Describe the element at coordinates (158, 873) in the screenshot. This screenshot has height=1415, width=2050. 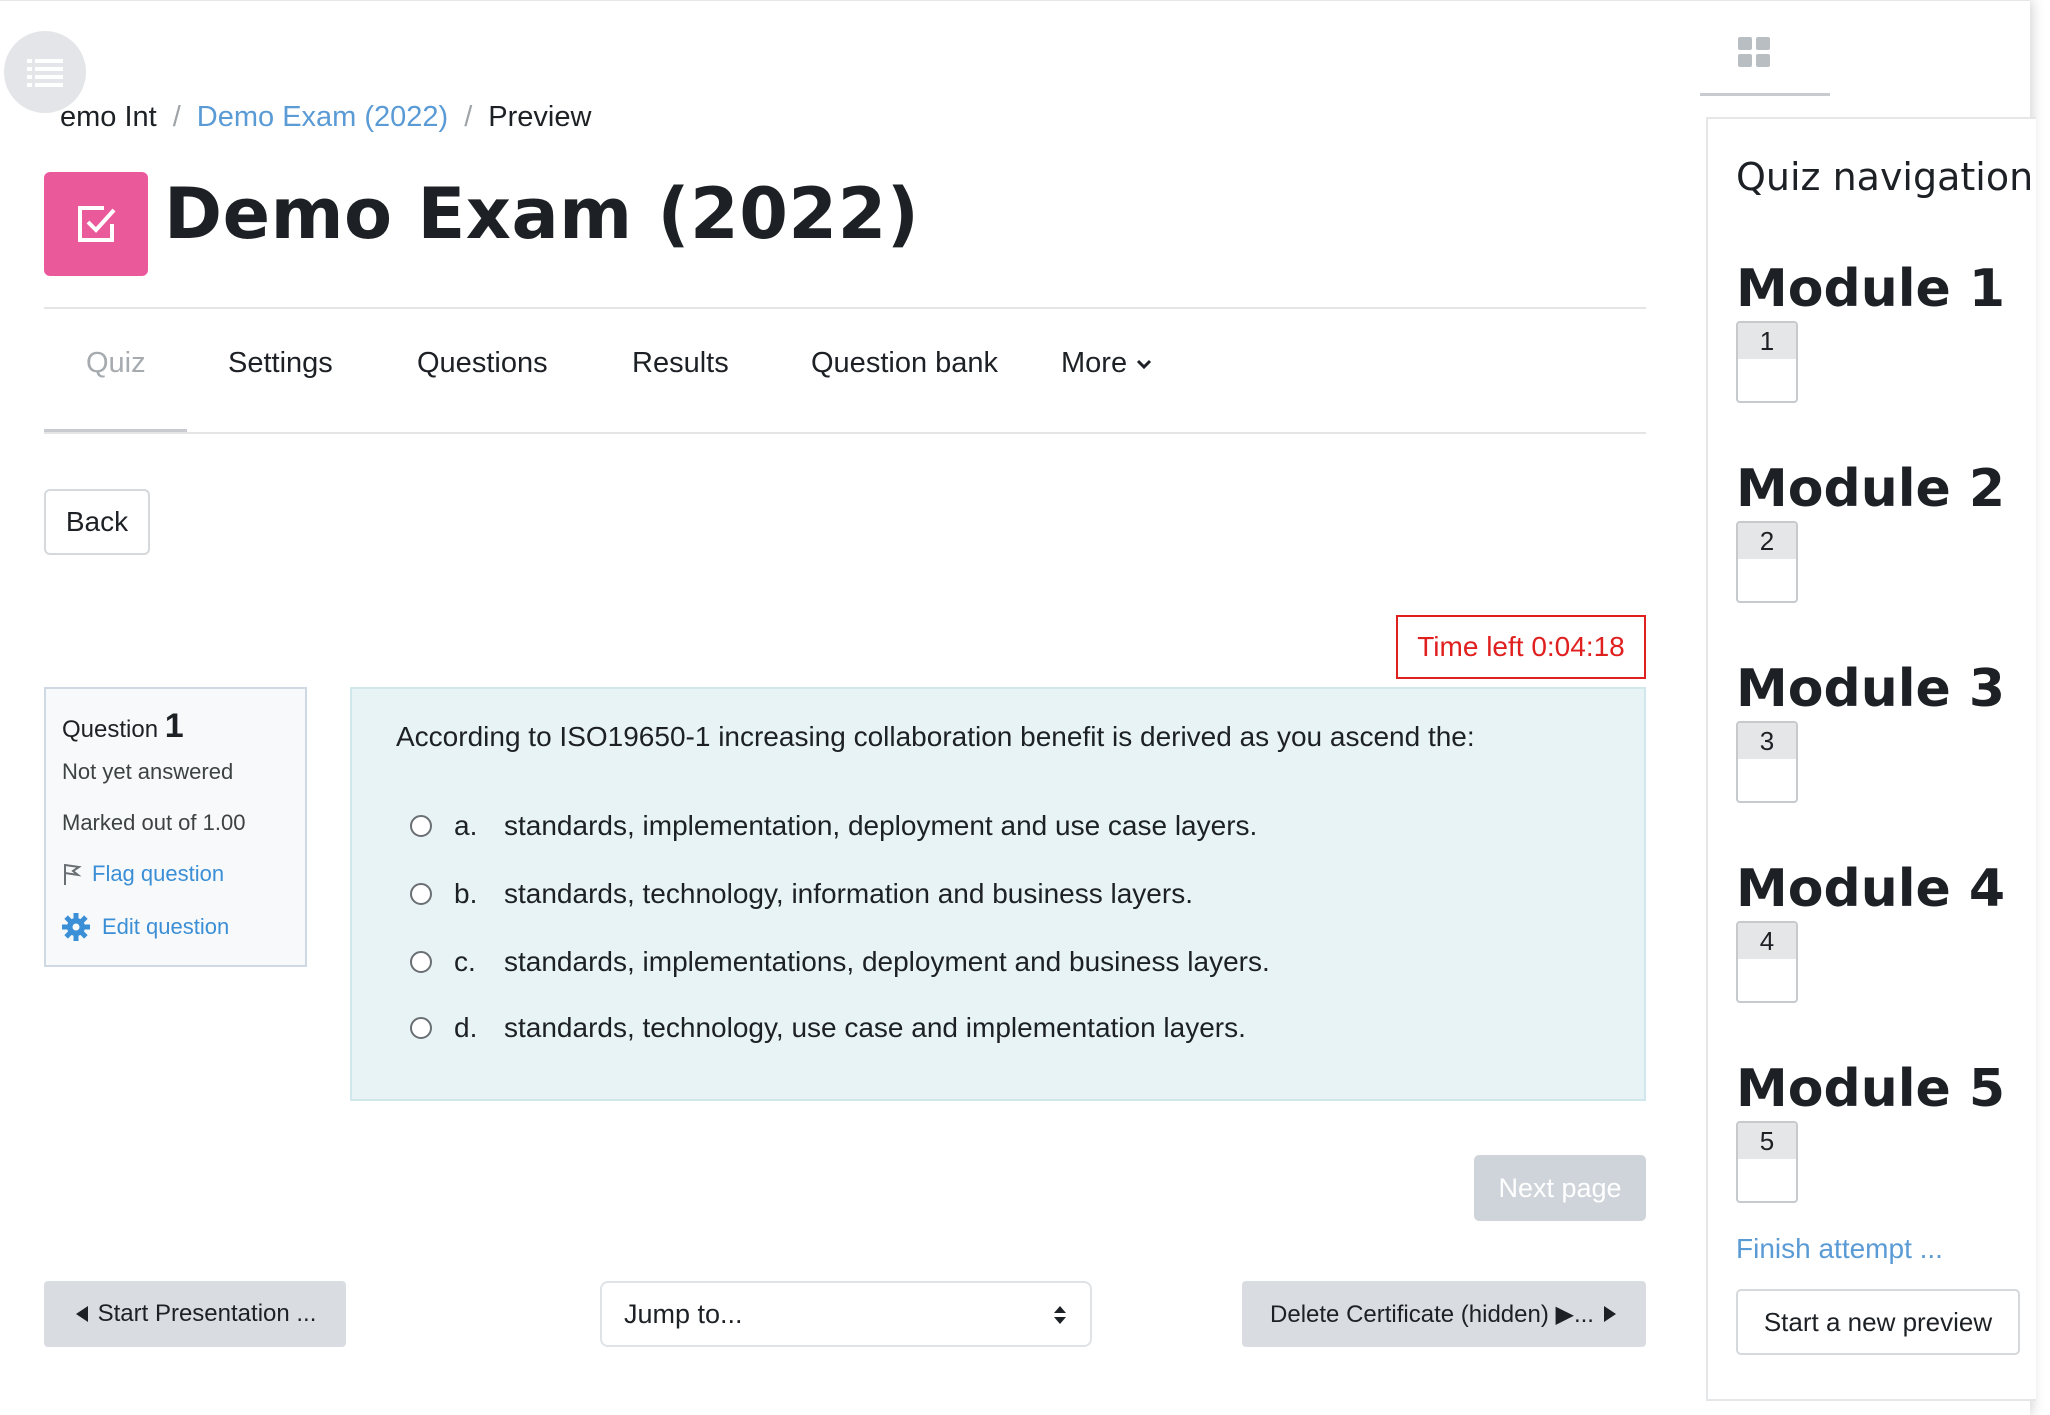
I see `flag-question-label: Flag question` at that location.